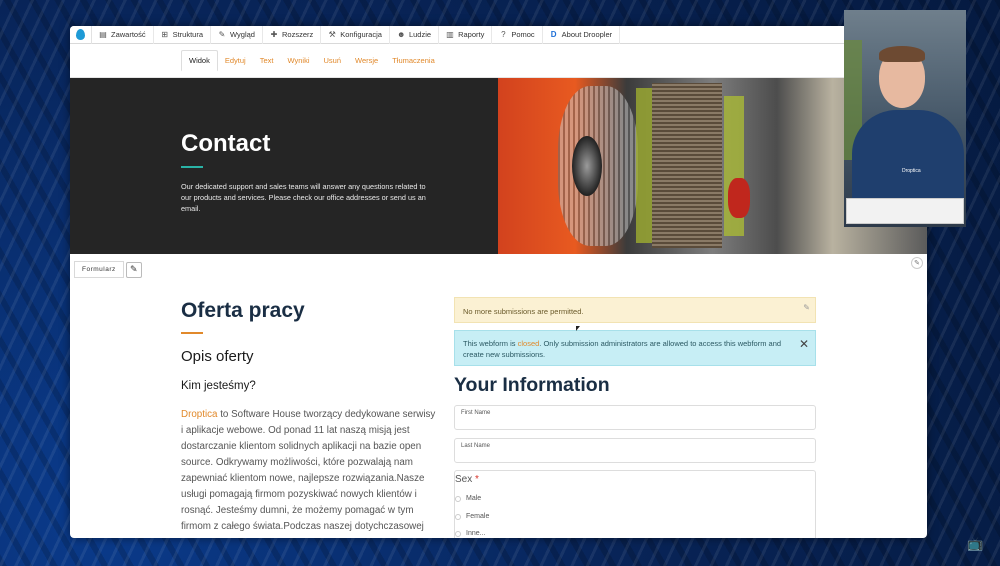 The height and width of the screenshot is (566, 1000). What do you see at coordinates (192, 333) in the screenshot?
I see `job-divider` at bounding box center [192, 333].